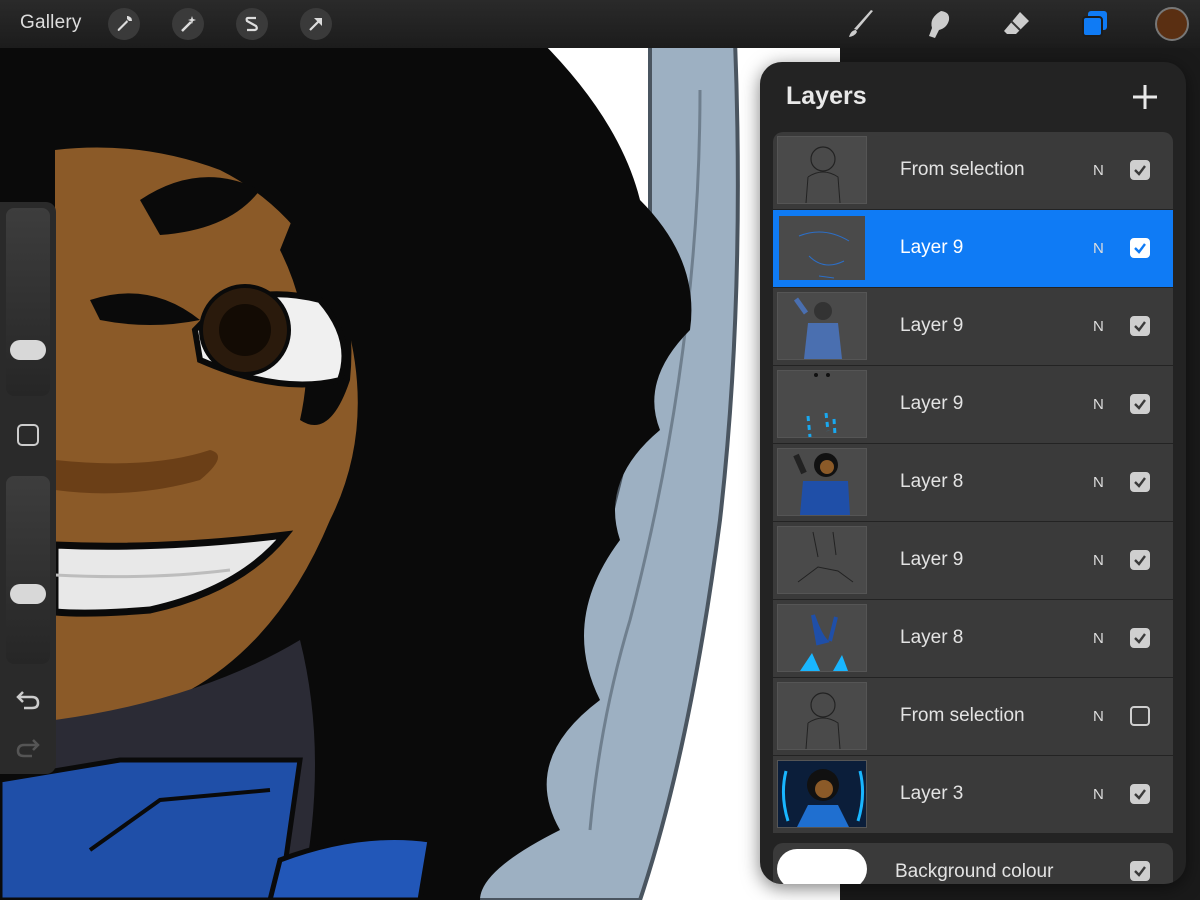 The image size is (1200, 900). I want to click on background-thumbnail, so click(822, 866).